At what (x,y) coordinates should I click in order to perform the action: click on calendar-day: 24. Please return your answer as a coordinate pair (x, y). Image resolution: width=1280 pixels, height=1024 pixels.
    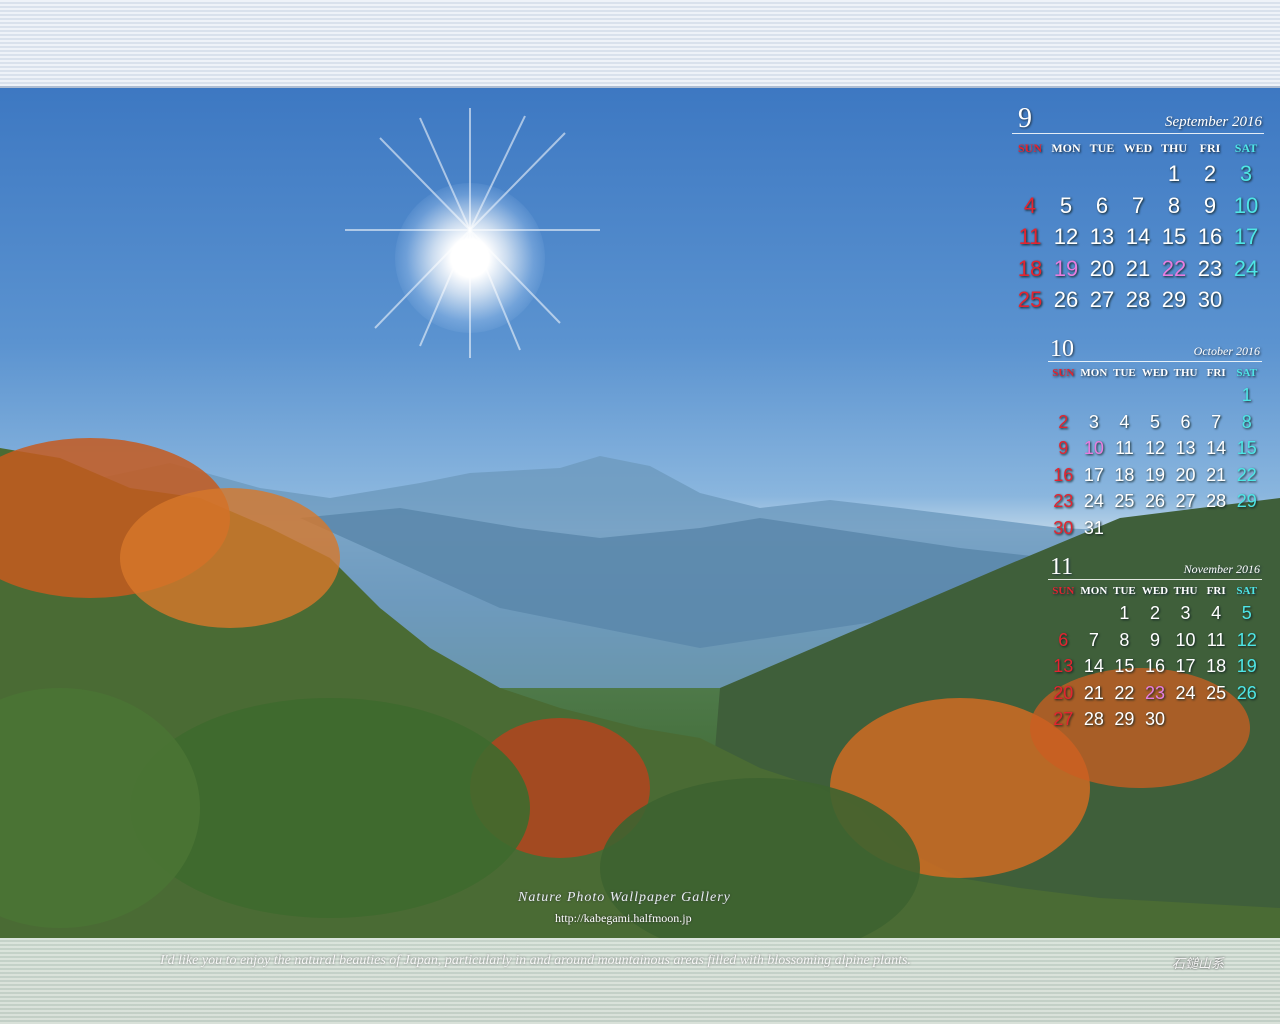
    Looking at the image, I should click on (1185, 692).